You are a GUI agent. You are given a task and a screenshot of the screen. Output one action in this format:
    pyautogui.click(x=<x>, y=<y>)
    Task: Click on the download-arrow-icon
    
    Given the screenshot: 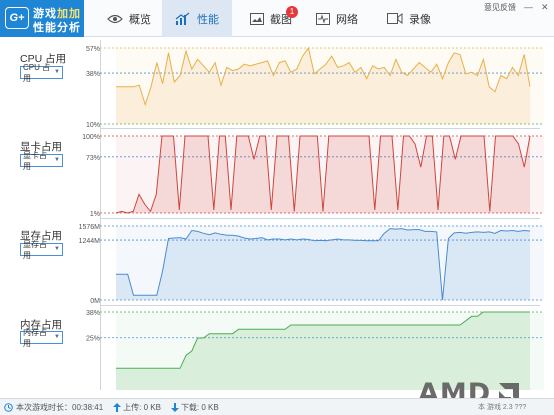 What is the action you would take?
    pyautogui.click(x=174, y=407)
    